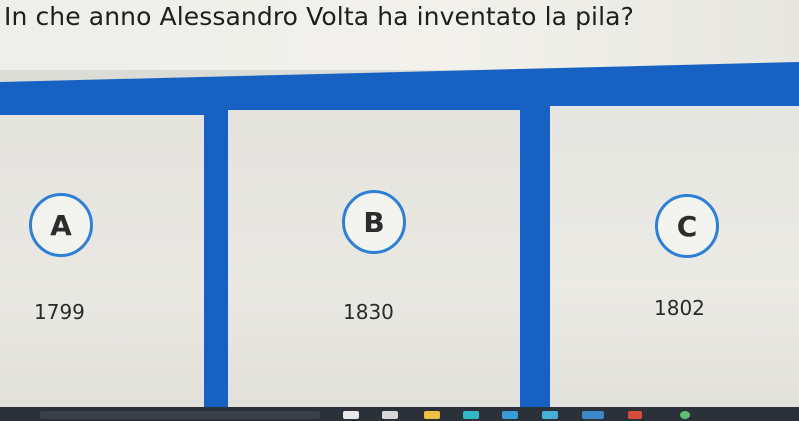 This screenshot has width=799, height=421. I want to click on taskbar, so click(399, 414).